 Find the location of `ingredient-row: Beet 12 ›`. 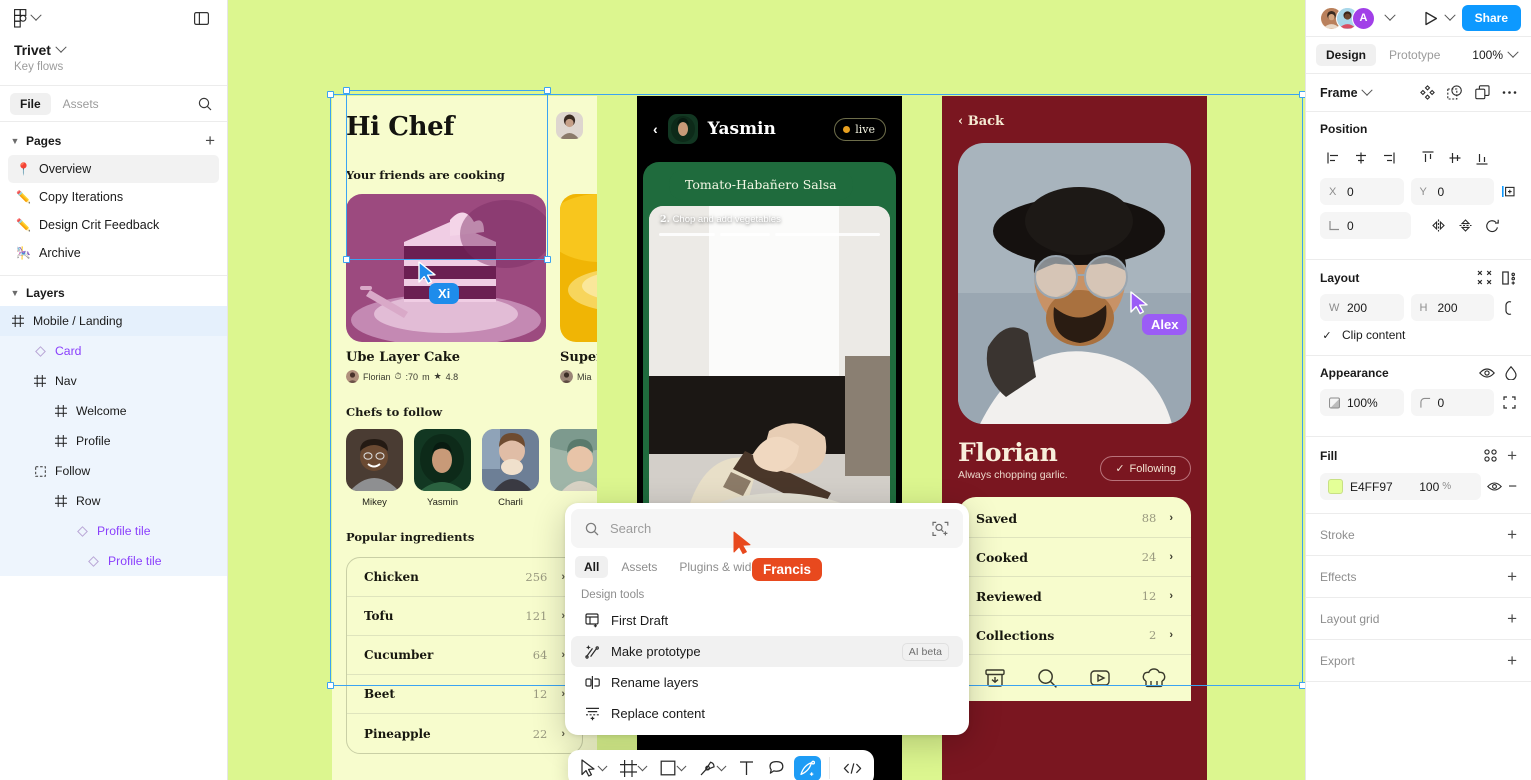

ingredient-row: Beet 12 › is located at coordinates (464, 694).